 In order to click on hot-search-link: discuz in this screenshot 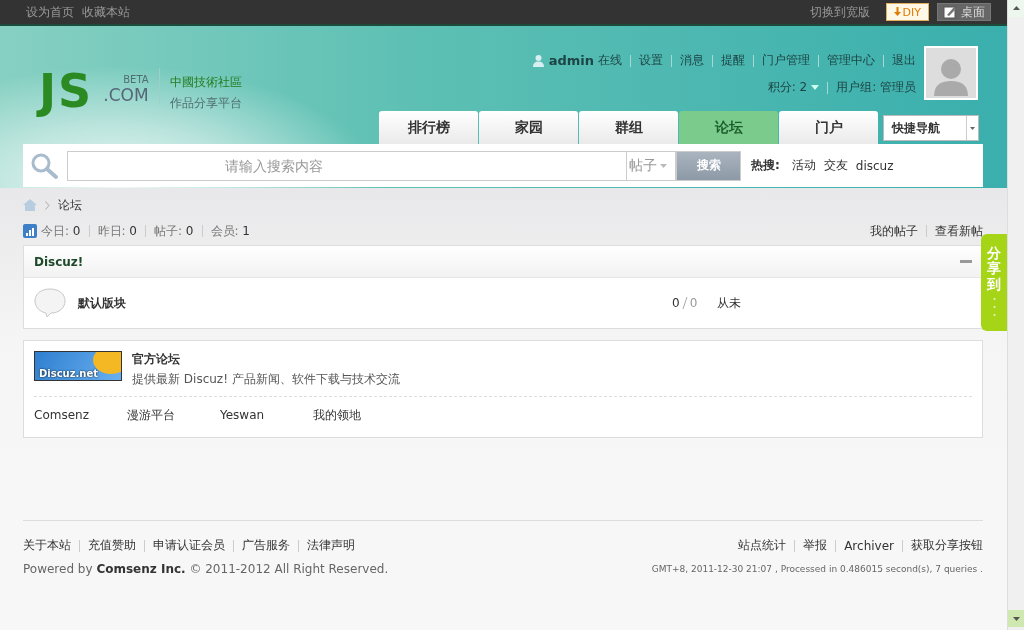, I will do `click(874, 165)`.